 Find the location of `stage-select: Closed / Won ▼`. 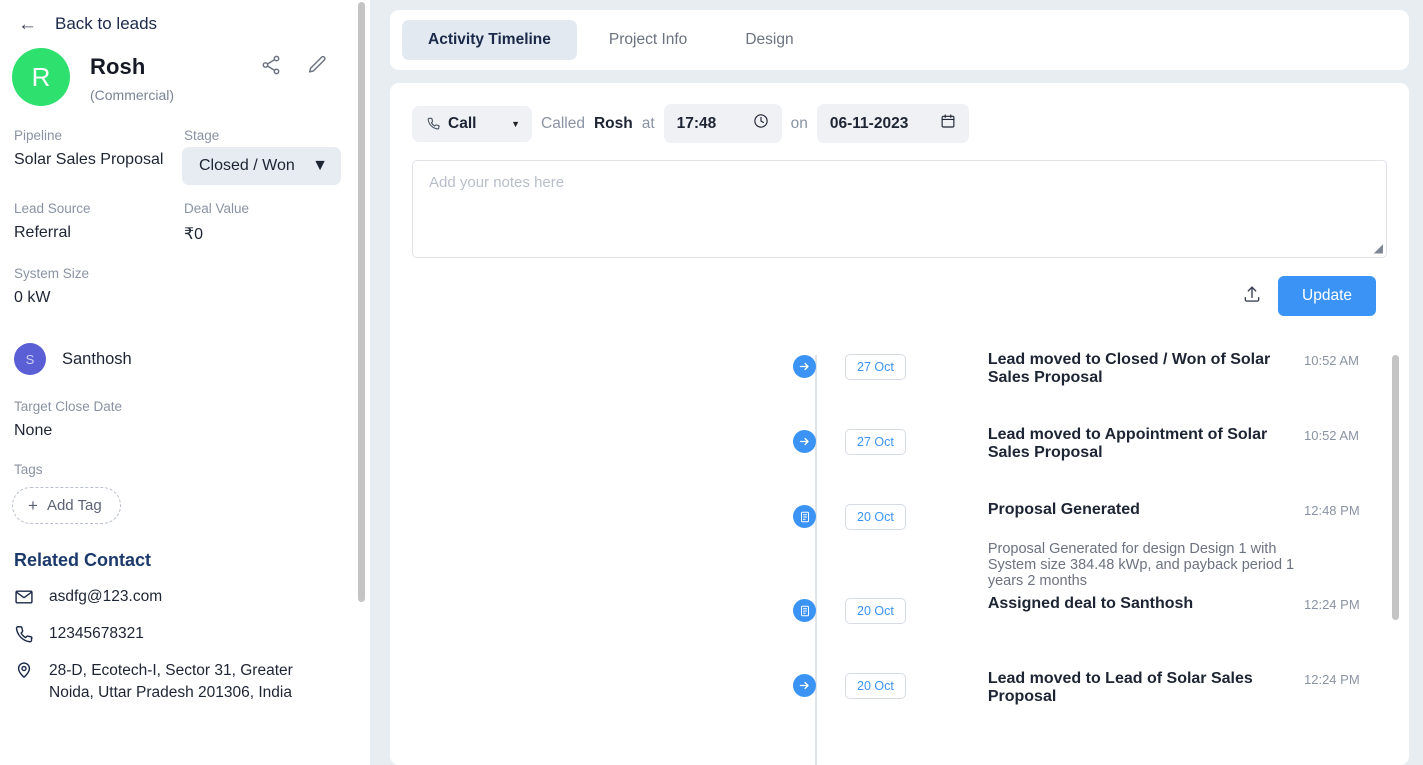

stage-select: Closed / Won ▼ is located at coordinates (261, 166).